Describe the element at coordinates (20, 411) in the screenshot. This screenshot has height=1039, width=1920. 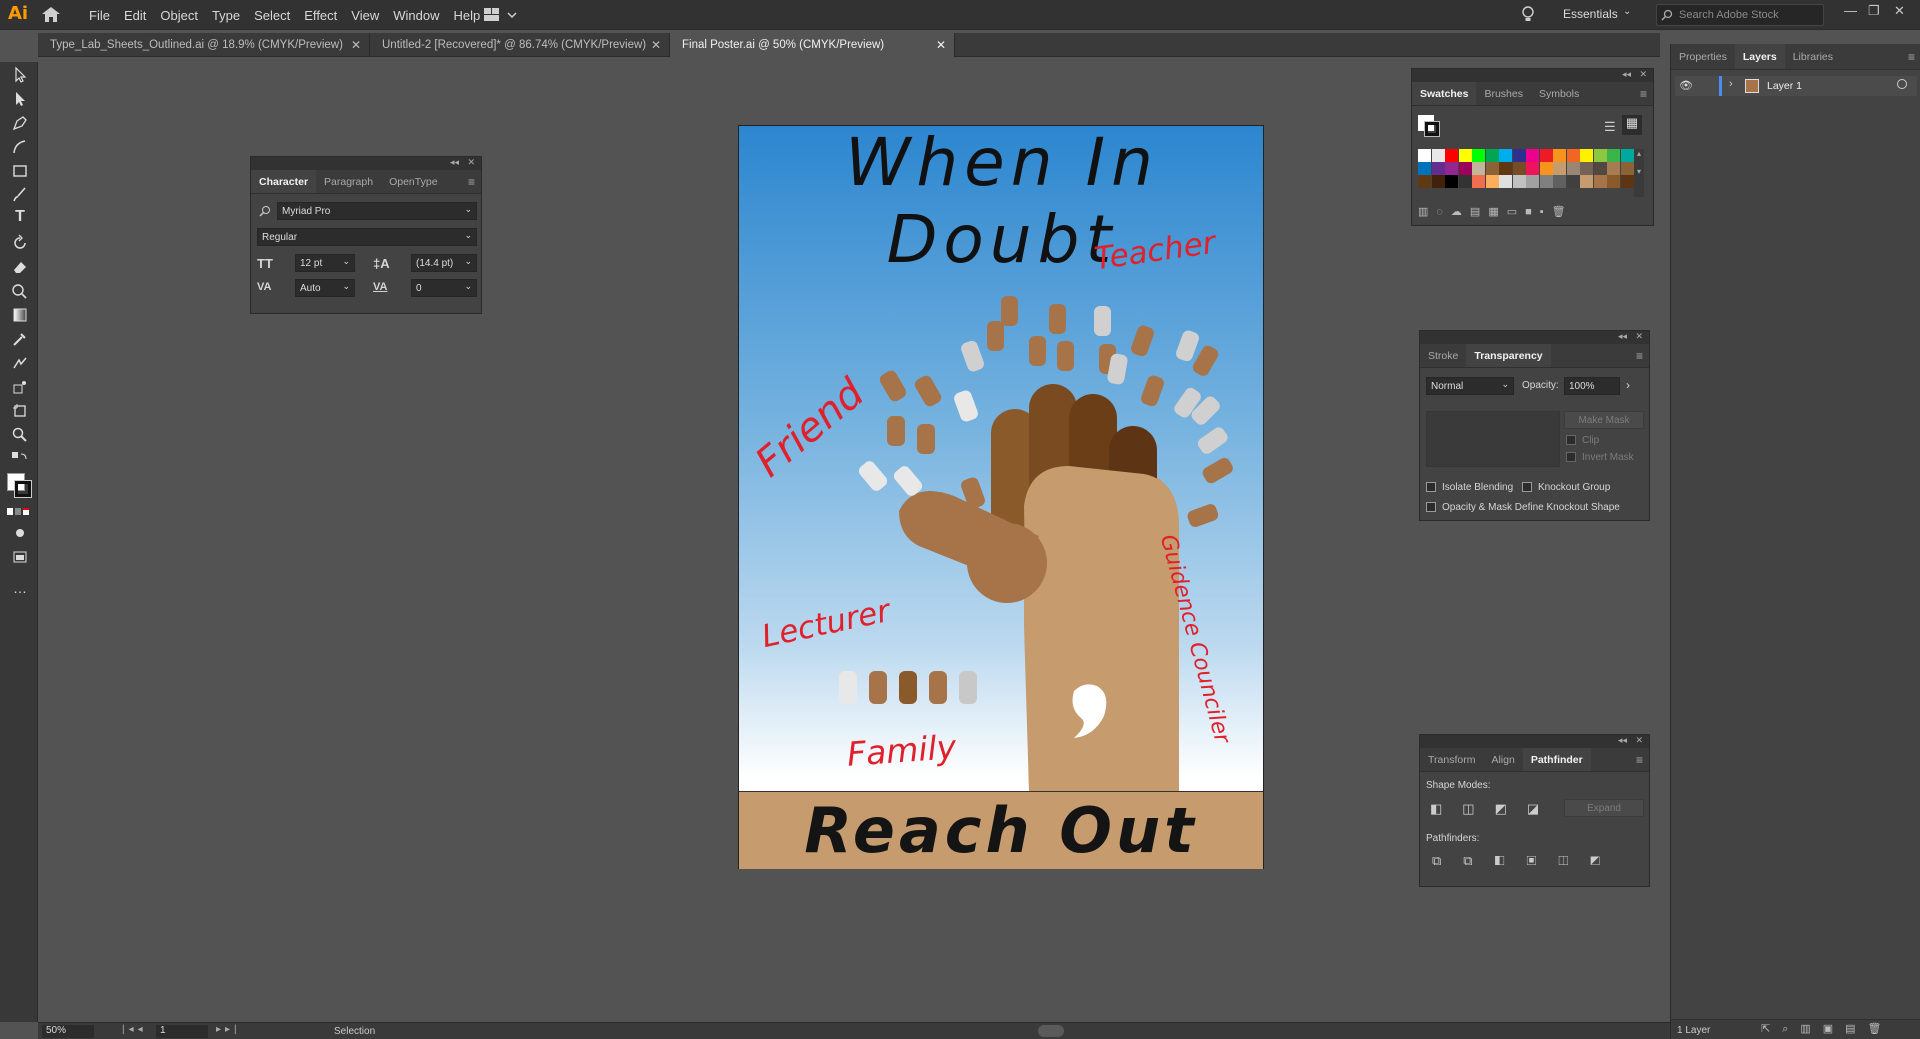
I see `artboard-tool-icon` at that location.